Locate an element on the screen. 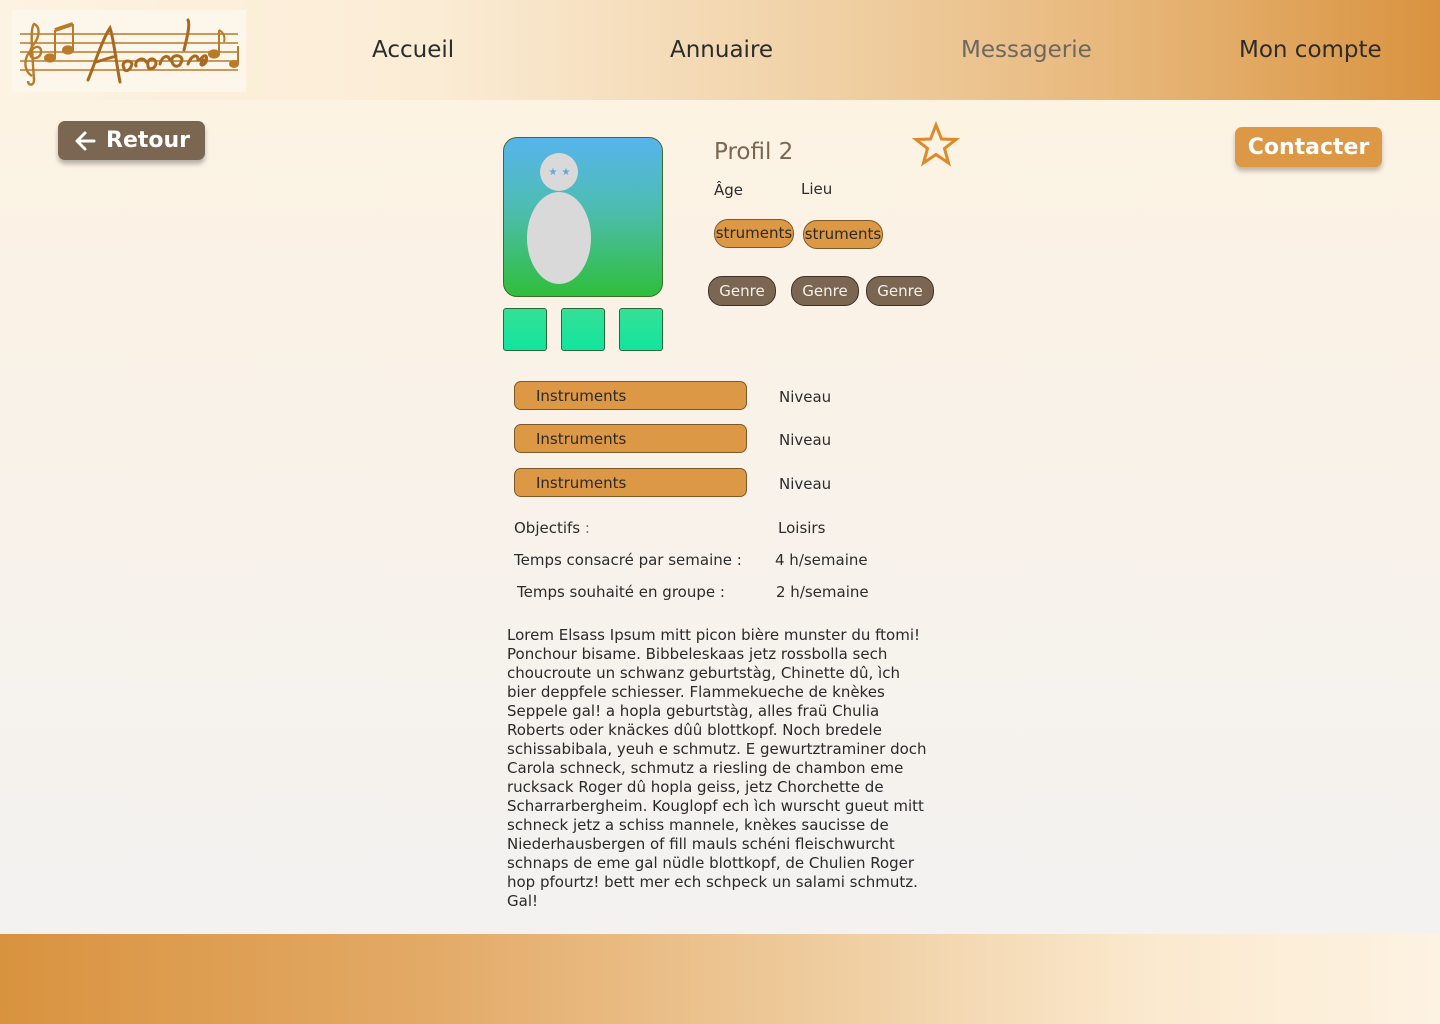 Image resolution: width=1440 pixels, height=1024 pixels. contact-button: Contacter is located at coordinates (1308, 147).